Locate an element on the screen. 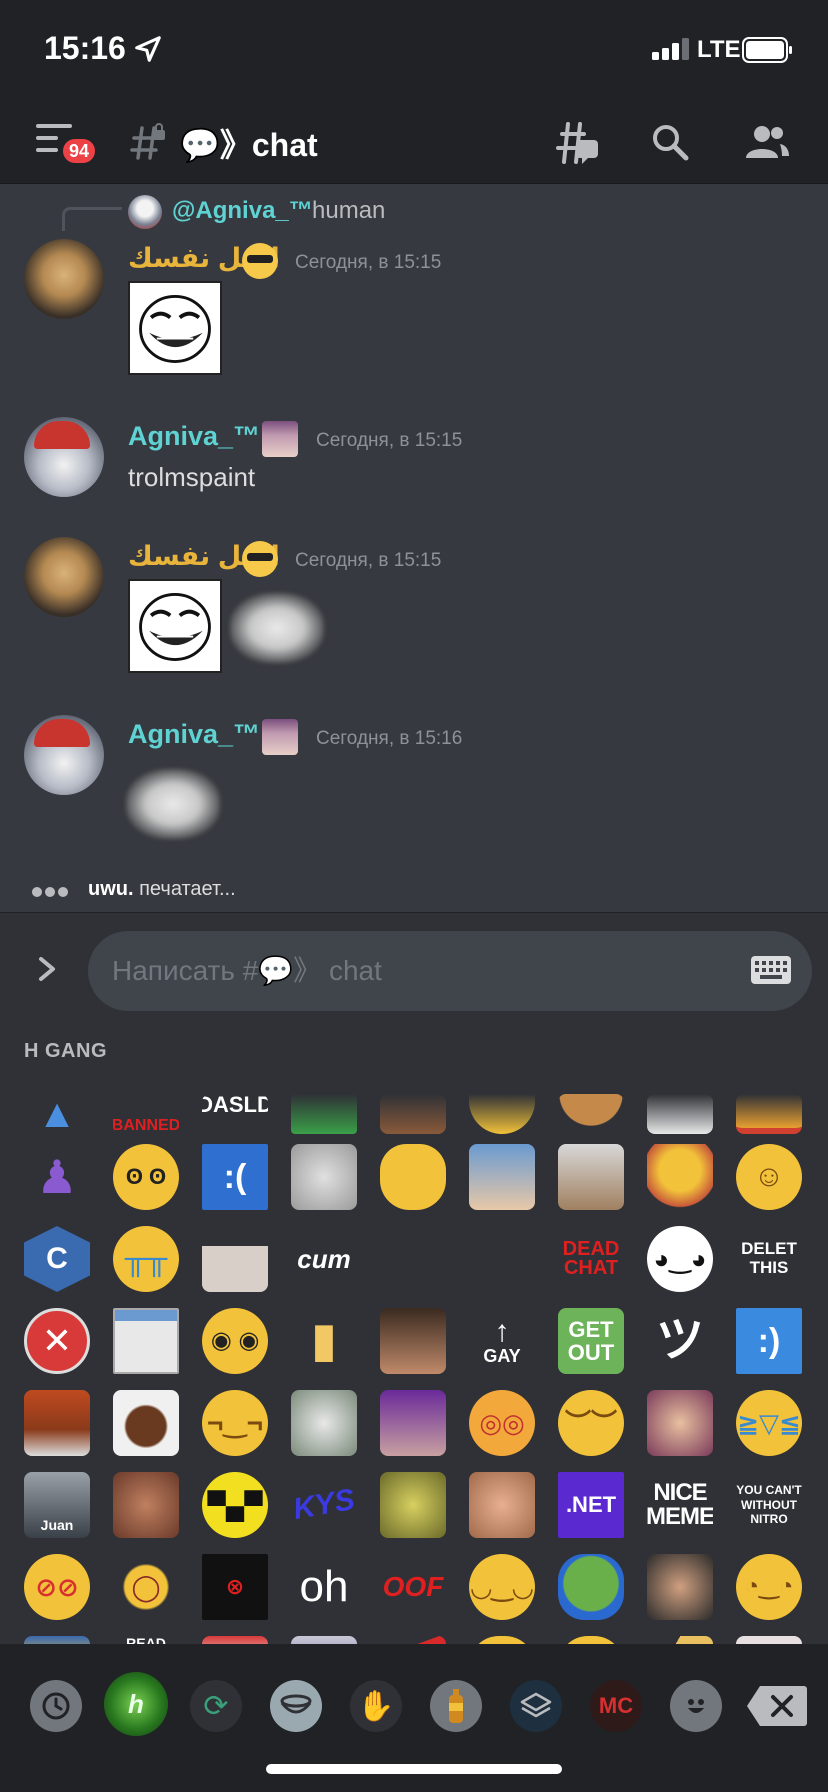  emoji-hand is located at coordinates (680, 1114).